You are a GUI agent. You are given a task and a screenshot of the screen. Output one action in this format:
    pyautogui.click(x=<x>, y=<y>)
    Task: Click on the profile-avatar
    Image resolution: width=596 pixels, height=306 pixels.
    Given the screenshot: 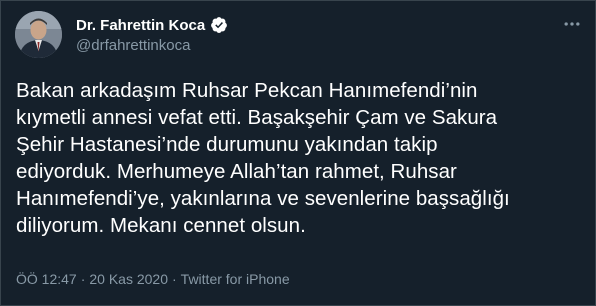 What is the action you would take?
    pyautogui.click(x=38, y=34)
    